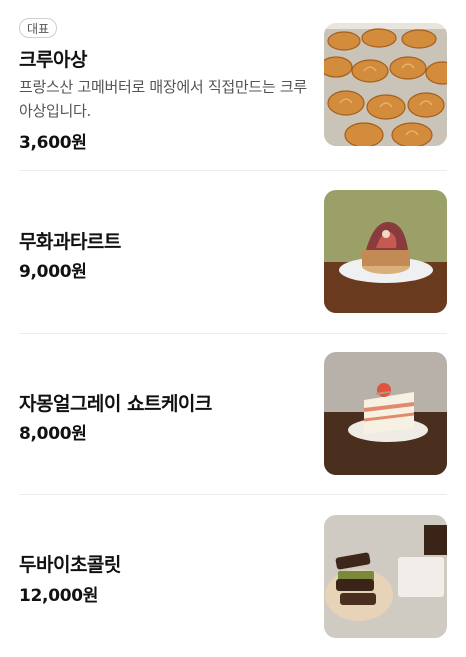 This screenshot has width=466, height=657. What do you see at coordinates (53, 143) in the screenshot?
I see `menu-item-price: 3,600원` at bounding box center [53, 143].